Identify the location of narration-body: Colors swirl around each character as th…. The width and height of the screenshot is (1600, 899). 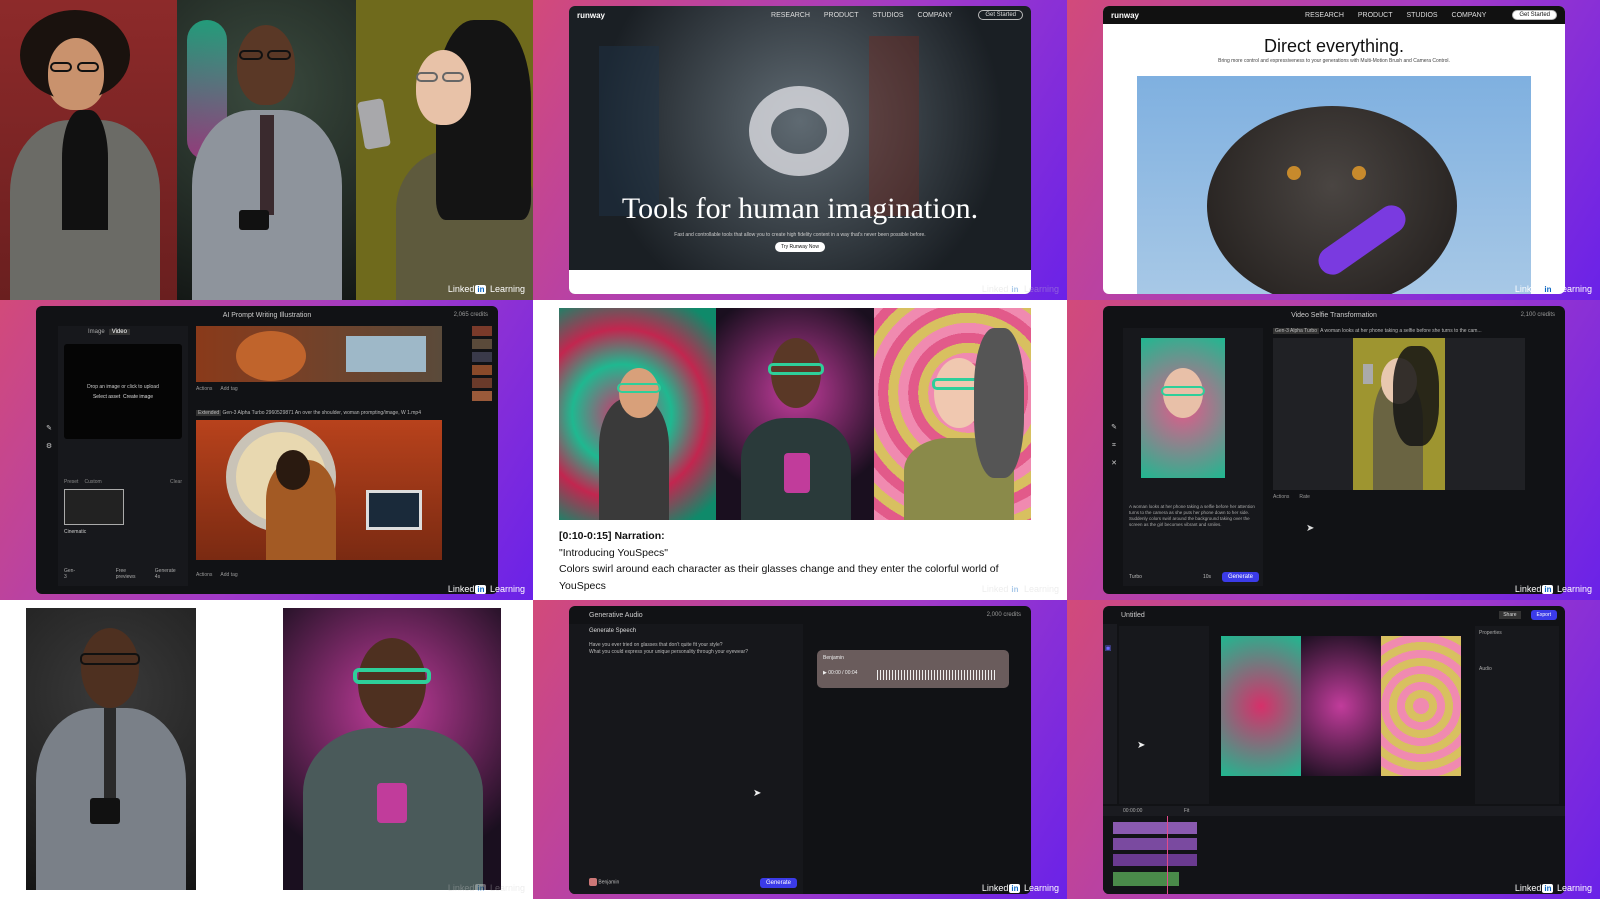
(779, 577).